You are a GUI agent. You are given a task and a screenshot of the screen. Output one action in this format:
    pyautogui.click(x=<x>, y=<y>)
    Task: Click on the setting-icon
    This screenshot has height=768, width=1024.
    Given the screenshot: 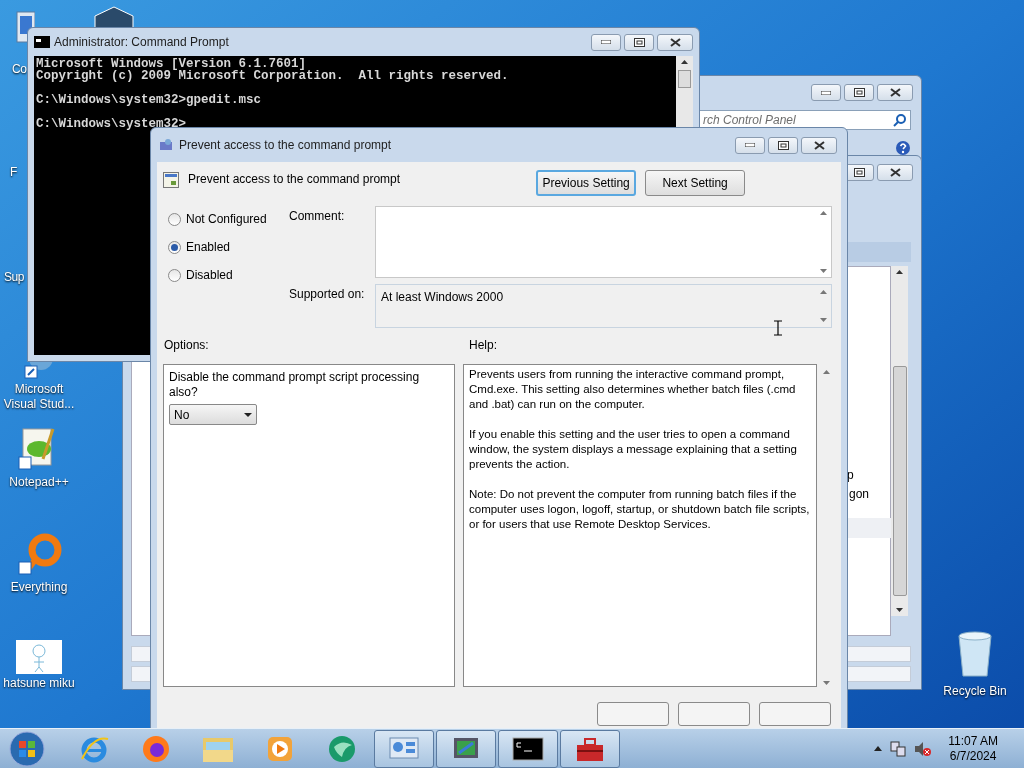 What is the action you would take?
    pyautogui.click(x=171, y=180)
    